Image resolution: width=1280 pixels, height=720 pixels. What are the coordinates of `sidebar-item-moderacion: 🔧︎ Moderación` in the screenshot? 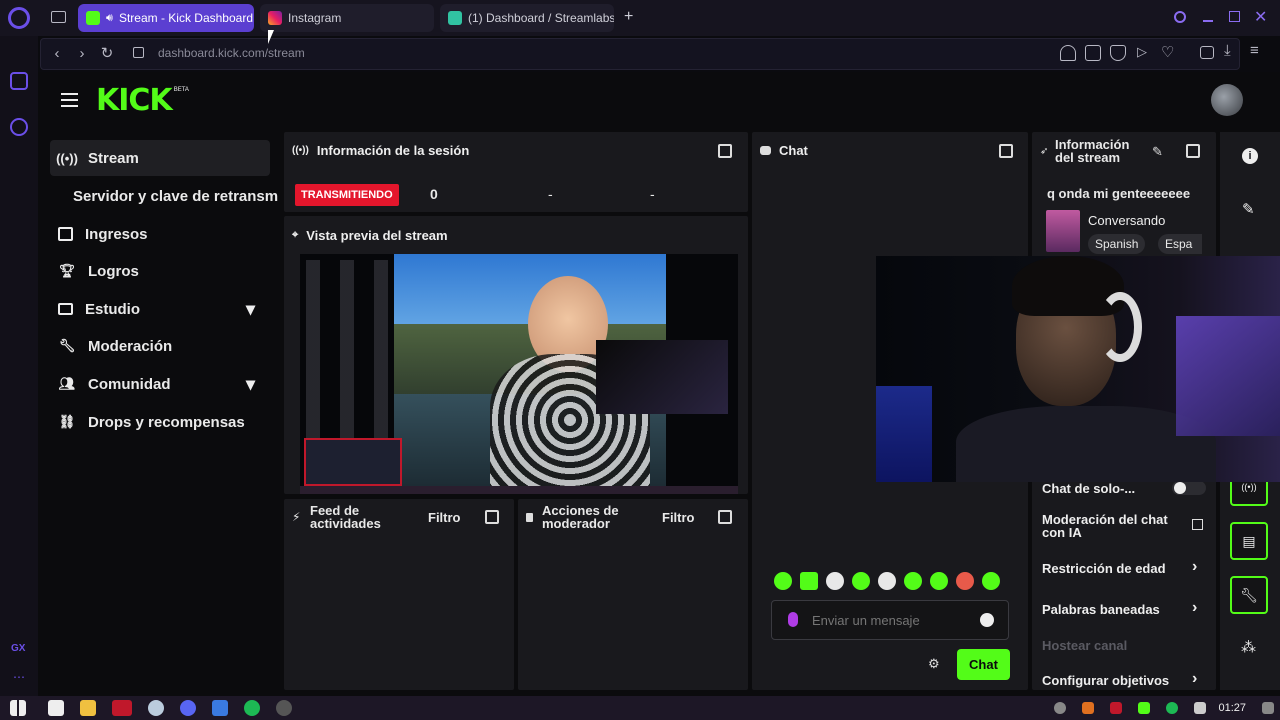 It's located at (160, 346).